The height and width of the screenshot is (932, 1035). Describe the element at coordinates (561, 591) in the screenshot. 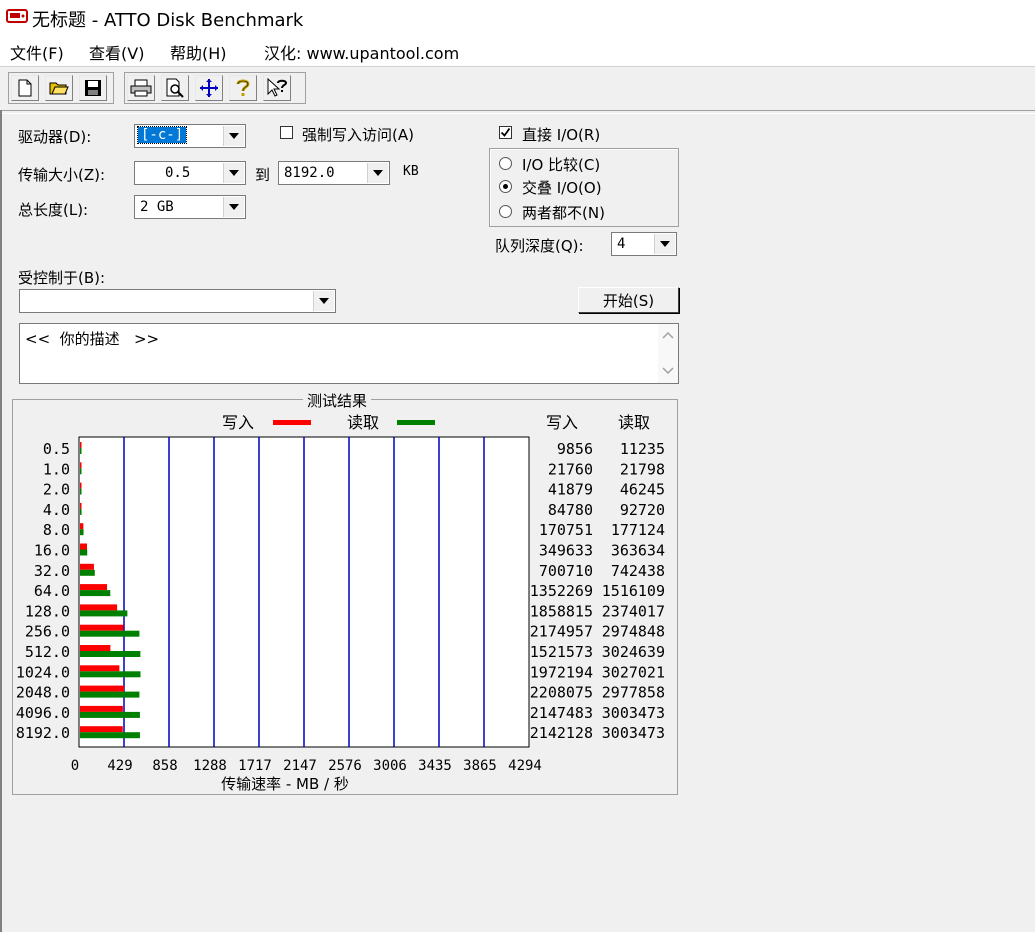

I see `write-value: 1352269` at that location.